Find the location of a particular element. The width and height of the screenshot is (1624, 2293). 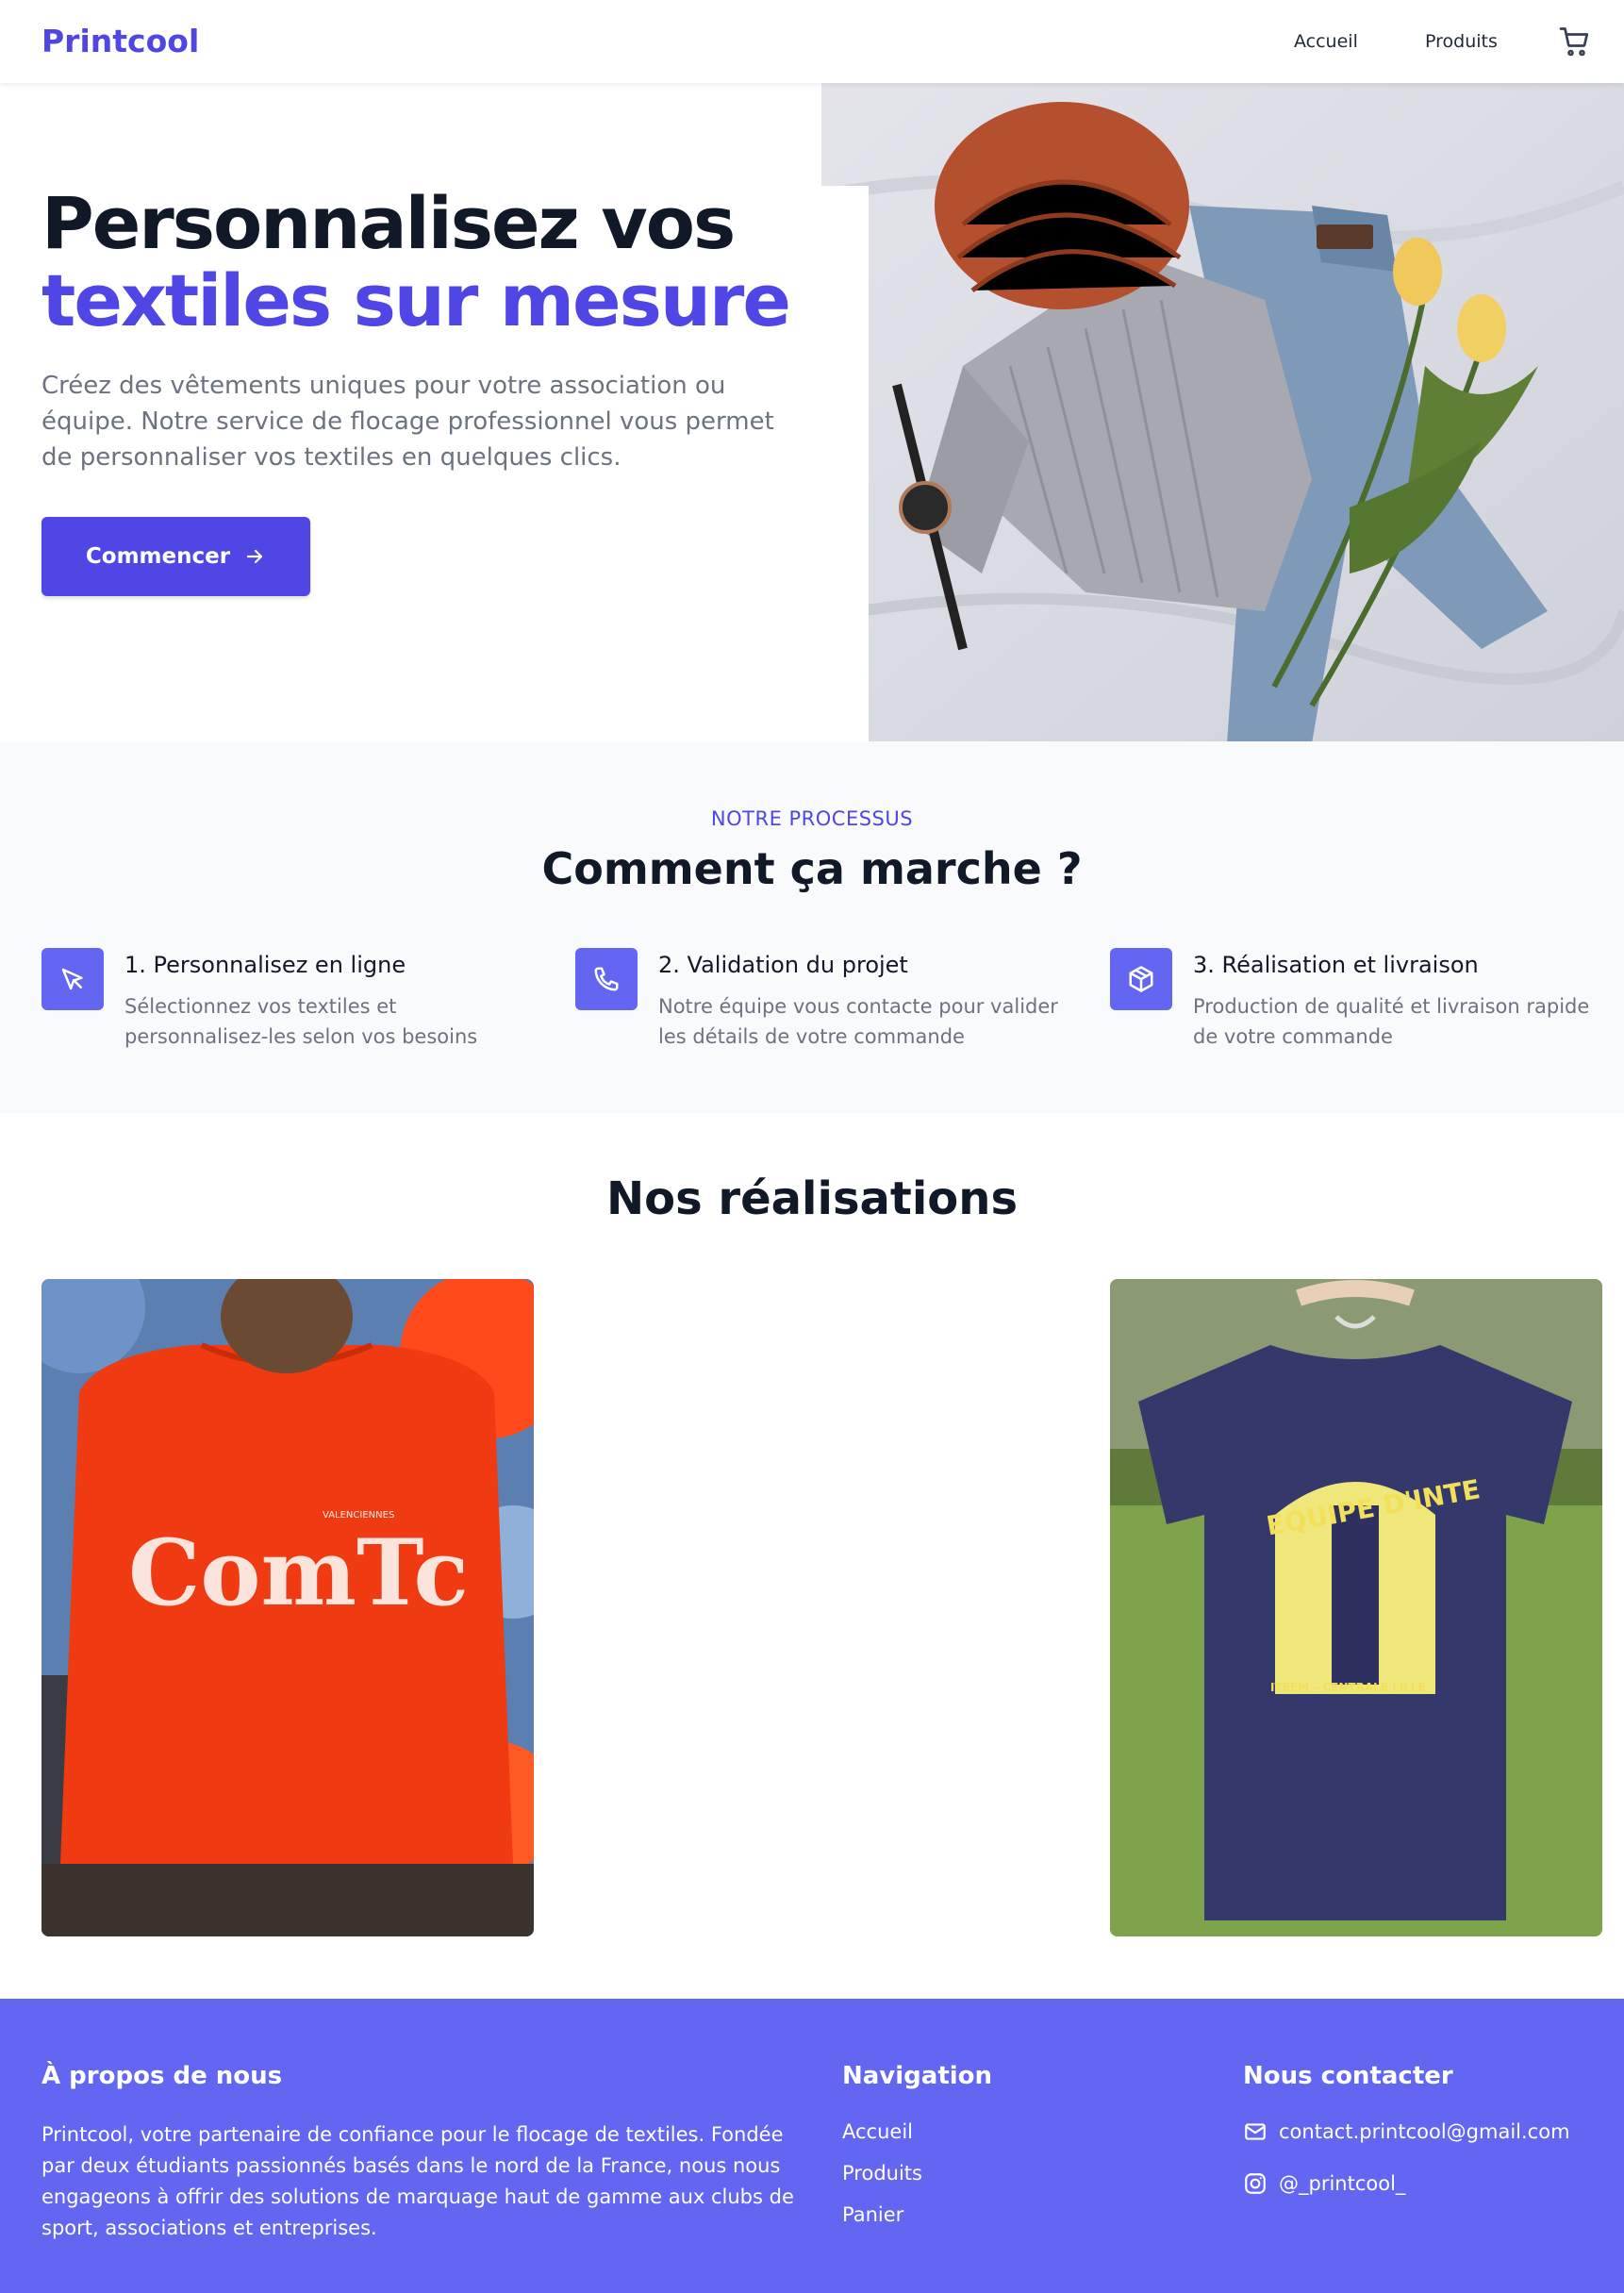

cart-icon is located at coordinates (1574, 42).